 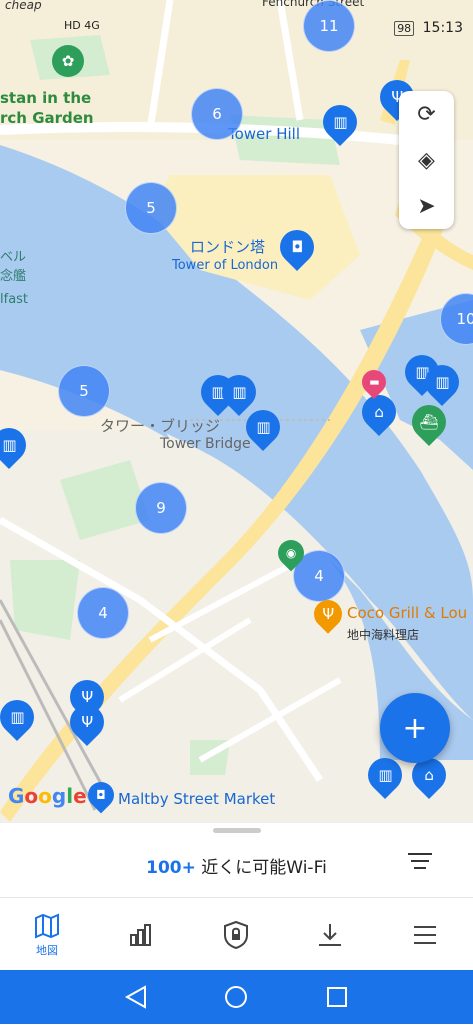 What do you see at coordinates (205, 444) in the screenshot?
I see `map-label-bridge-en: Tower Bridge` at bounding box center [205, 444].